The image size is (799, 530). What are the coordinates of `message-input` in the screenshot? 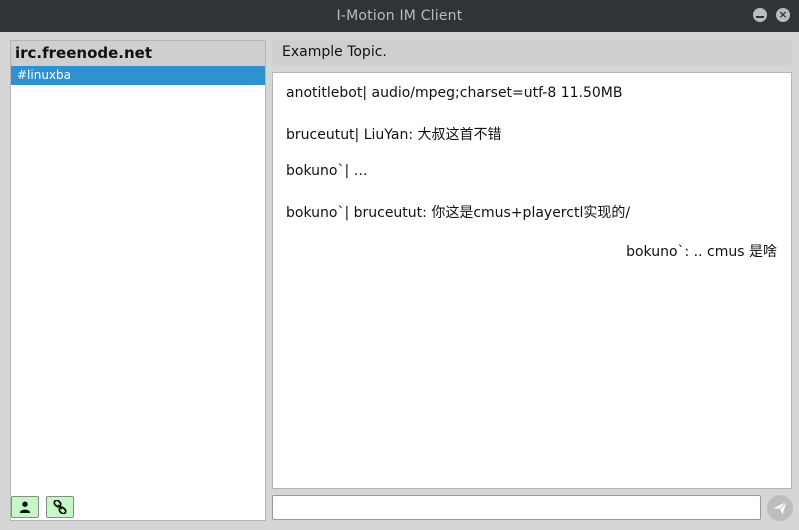 It's located at (516, 507).